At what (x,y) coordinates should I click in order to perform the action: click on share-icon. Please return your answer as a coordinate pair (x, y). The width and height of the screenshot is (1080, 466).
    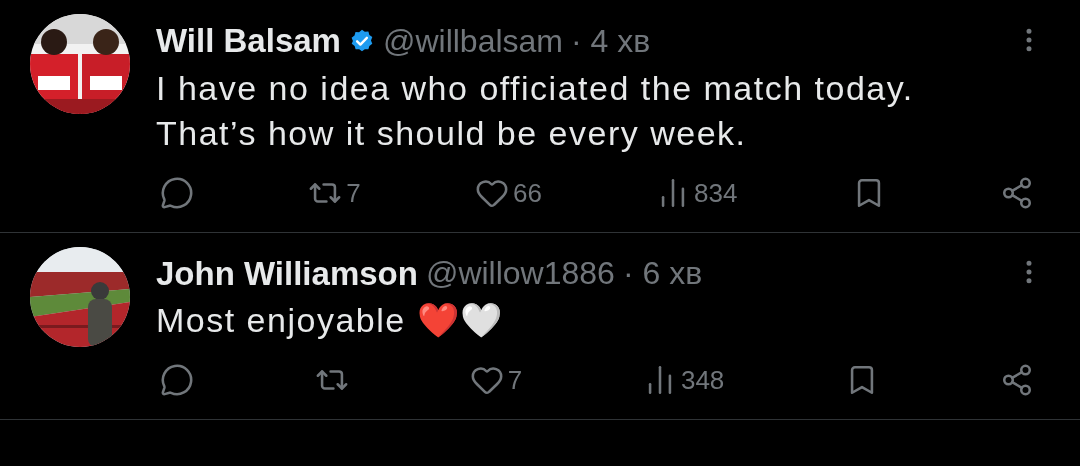
    Looking at the image, I should click on (1017, 380).